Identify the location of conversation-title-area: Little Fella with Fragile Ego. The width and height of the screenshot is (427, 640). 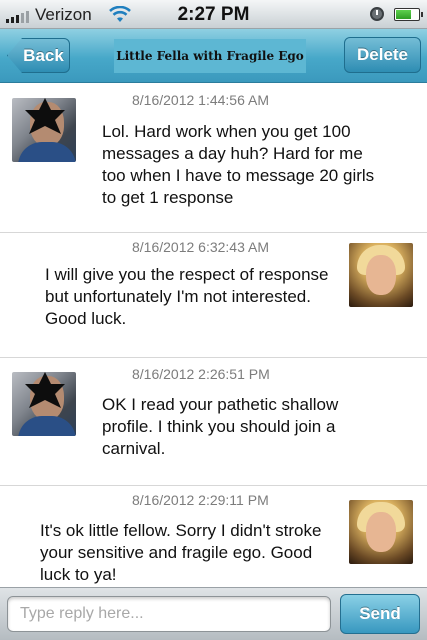
(210, 56).